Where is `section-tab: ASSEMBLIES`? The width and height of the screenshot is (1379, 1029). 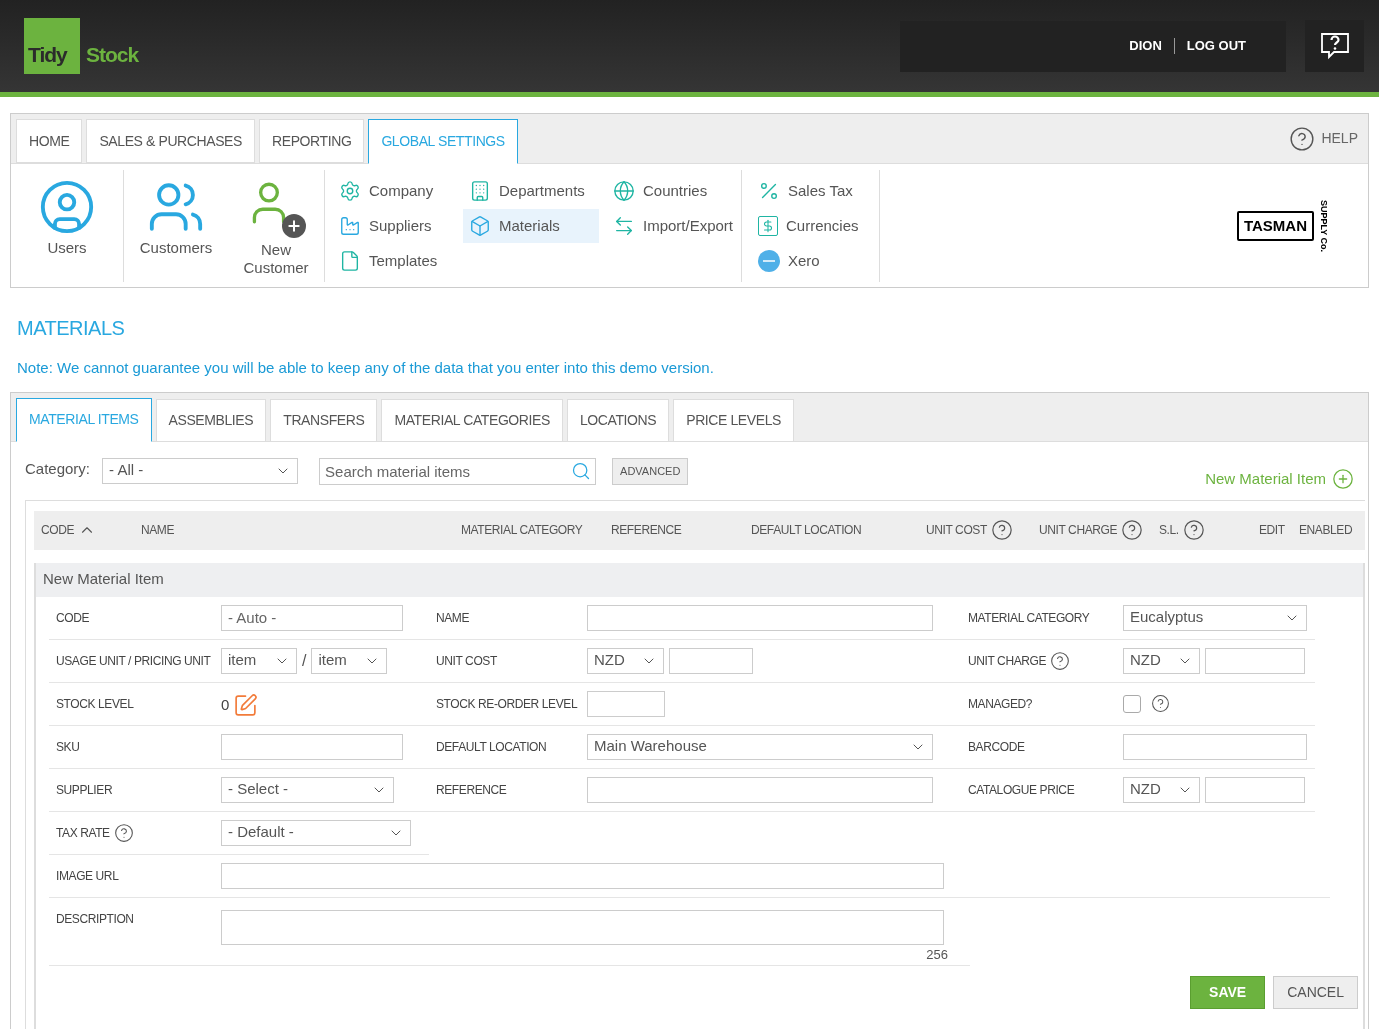
section-tab: ASSEMBLIES is located at coordinates (211, 420).